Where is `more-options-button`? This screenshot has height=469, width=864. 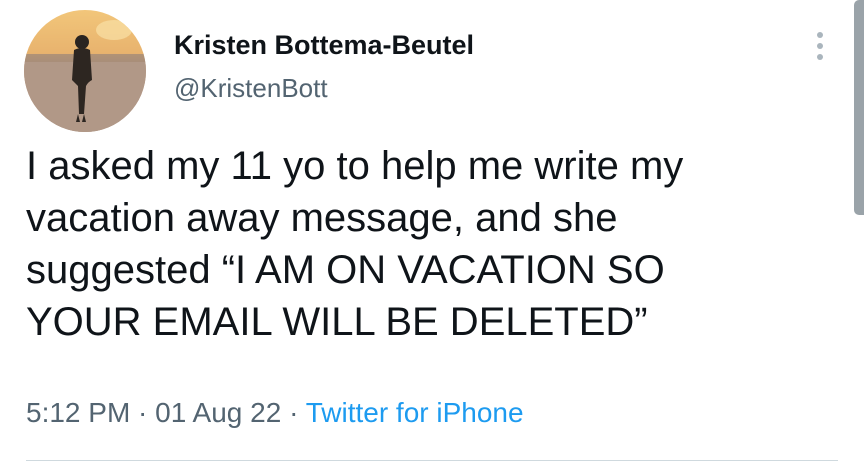 more-options-button is located at coordinates (820, 46).